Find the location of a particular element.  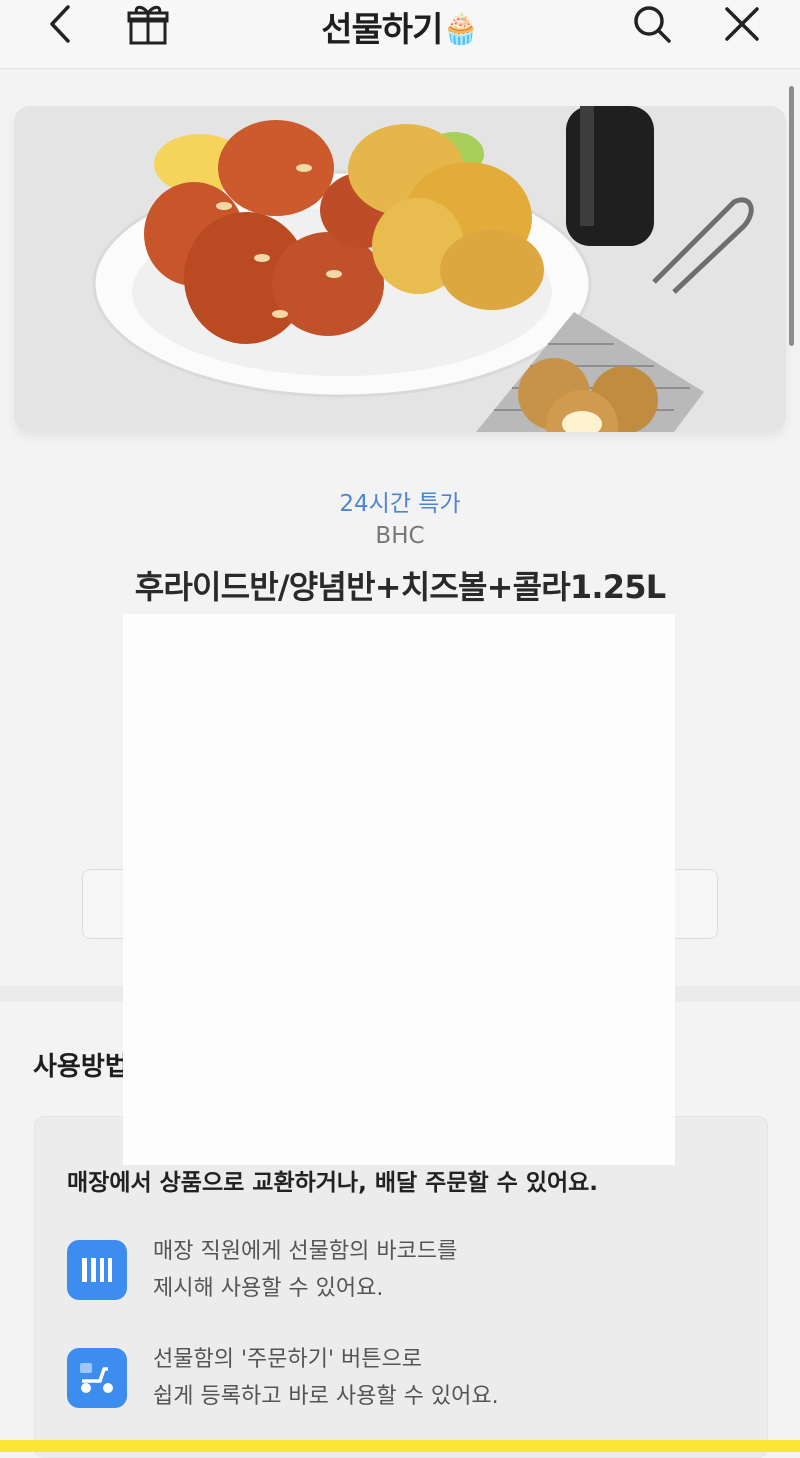

usage-item-text: 매장 직원에게 선물함의 바코드를 is located at coordinates (305, 1251).